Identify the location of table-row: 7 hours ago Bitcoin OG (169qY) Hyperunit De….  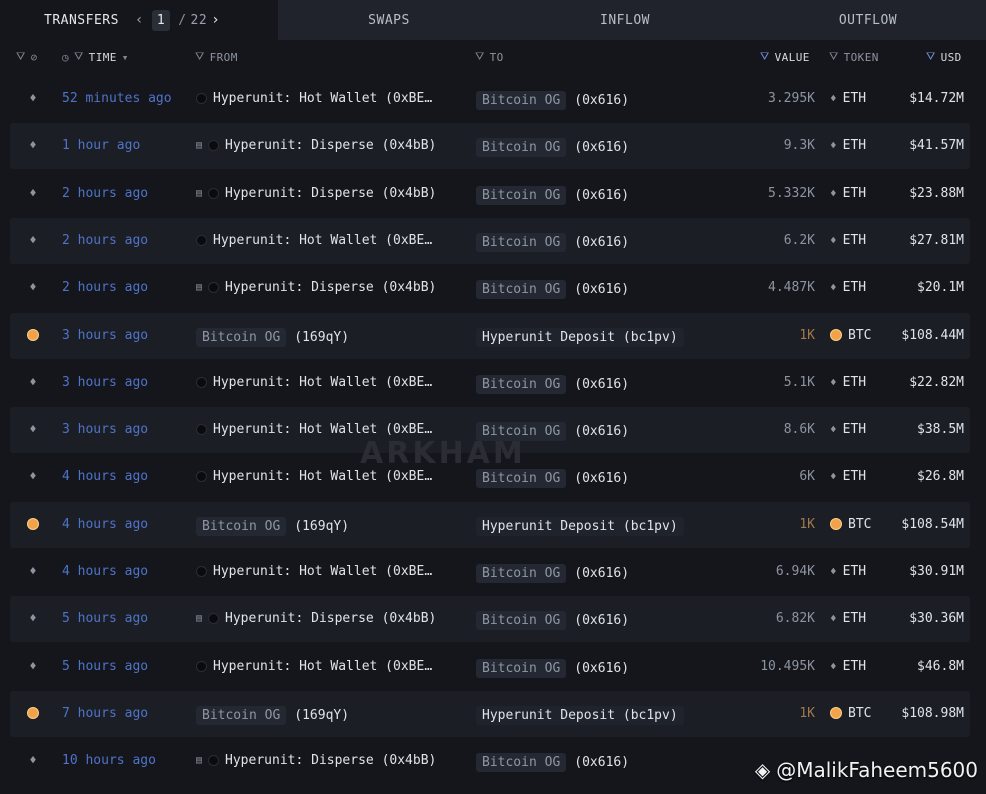
(490, 713).